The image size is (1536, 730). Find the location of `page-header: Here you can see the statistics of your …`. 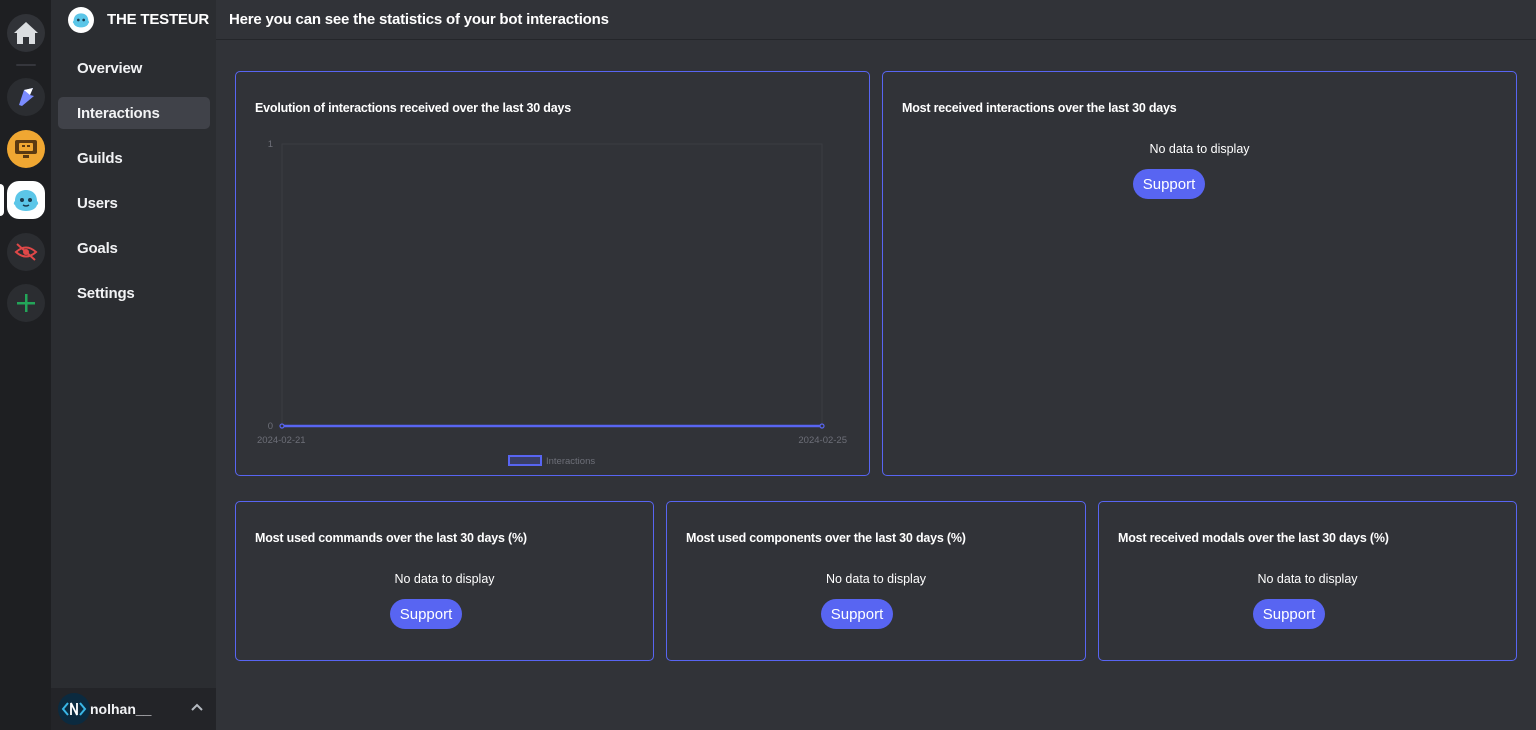

page-header: Here you can see the statistics of your … is located at coordinates (876, 20).